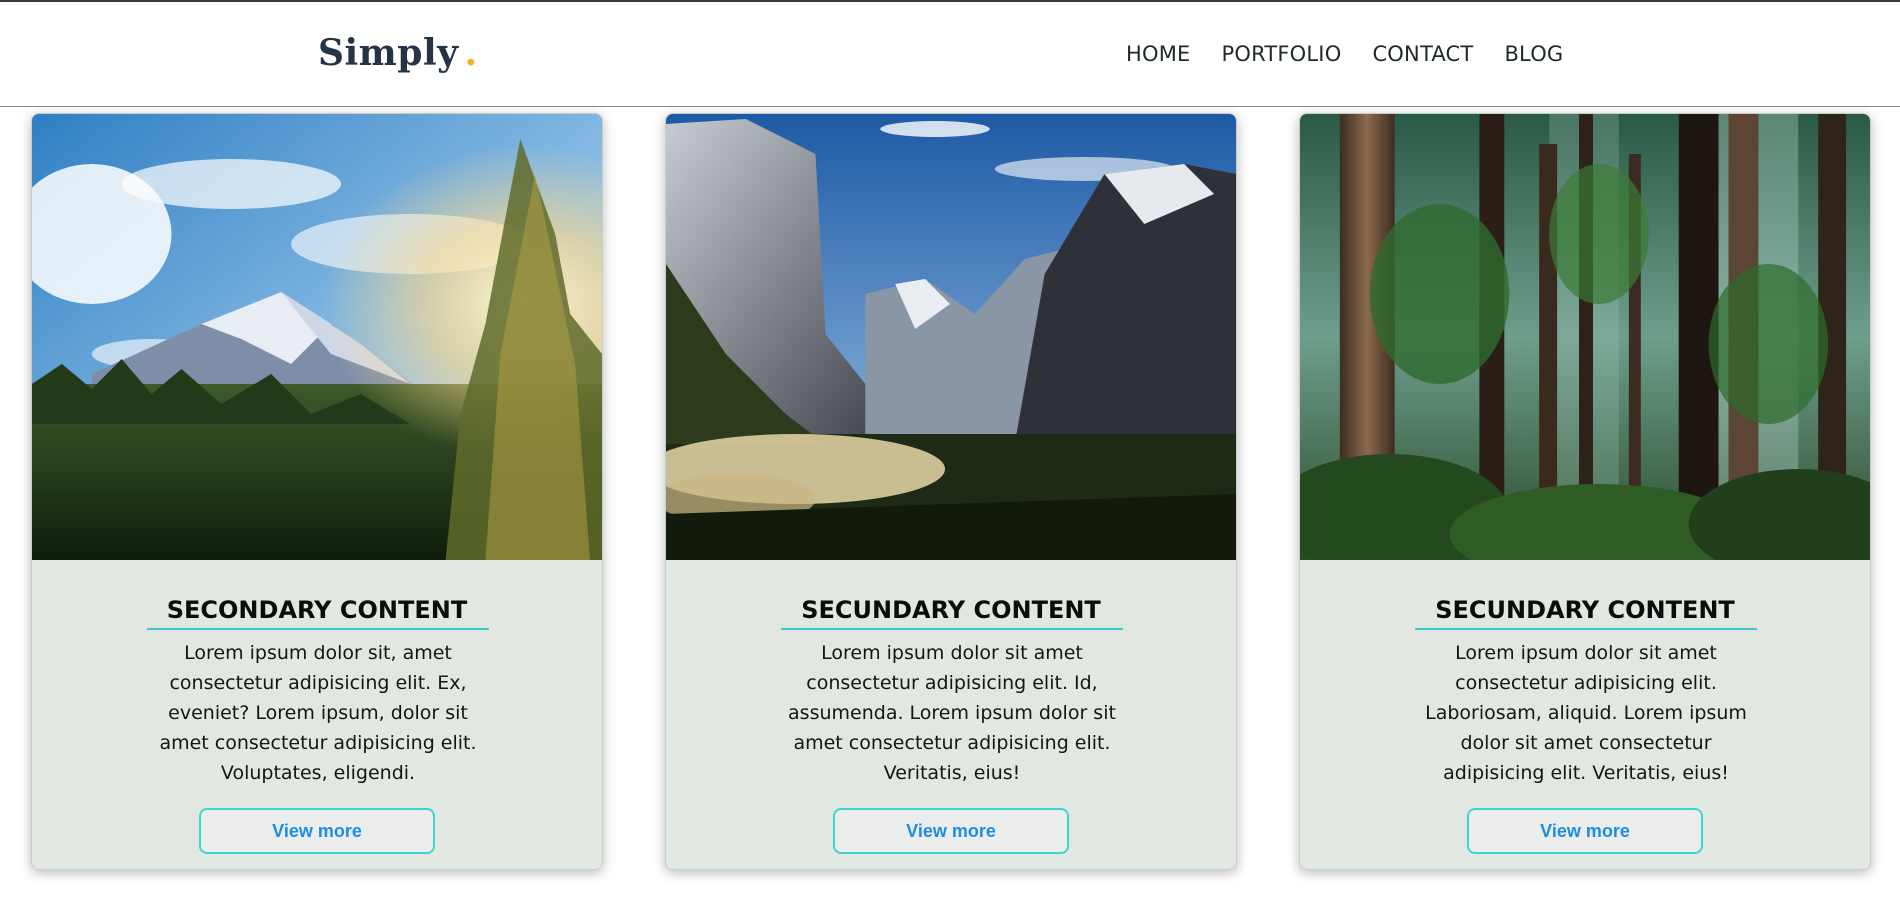 Image resolution: width=1900 pixels, height=913 pixels. Describe the element at coordinates (1344, 54) in the screenshot. I see `main-nav: HOME PORTFOLIO CONTACT BLOG` at that location.